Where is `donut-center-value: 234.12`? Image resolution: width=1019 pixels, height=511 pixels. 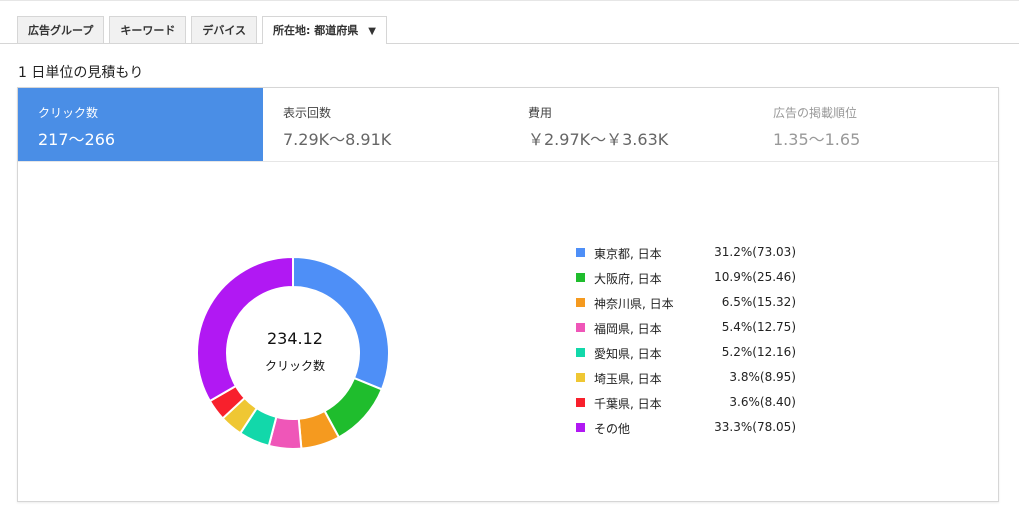
donut-center-value: 234.12 is located at coordinates (295, 338).